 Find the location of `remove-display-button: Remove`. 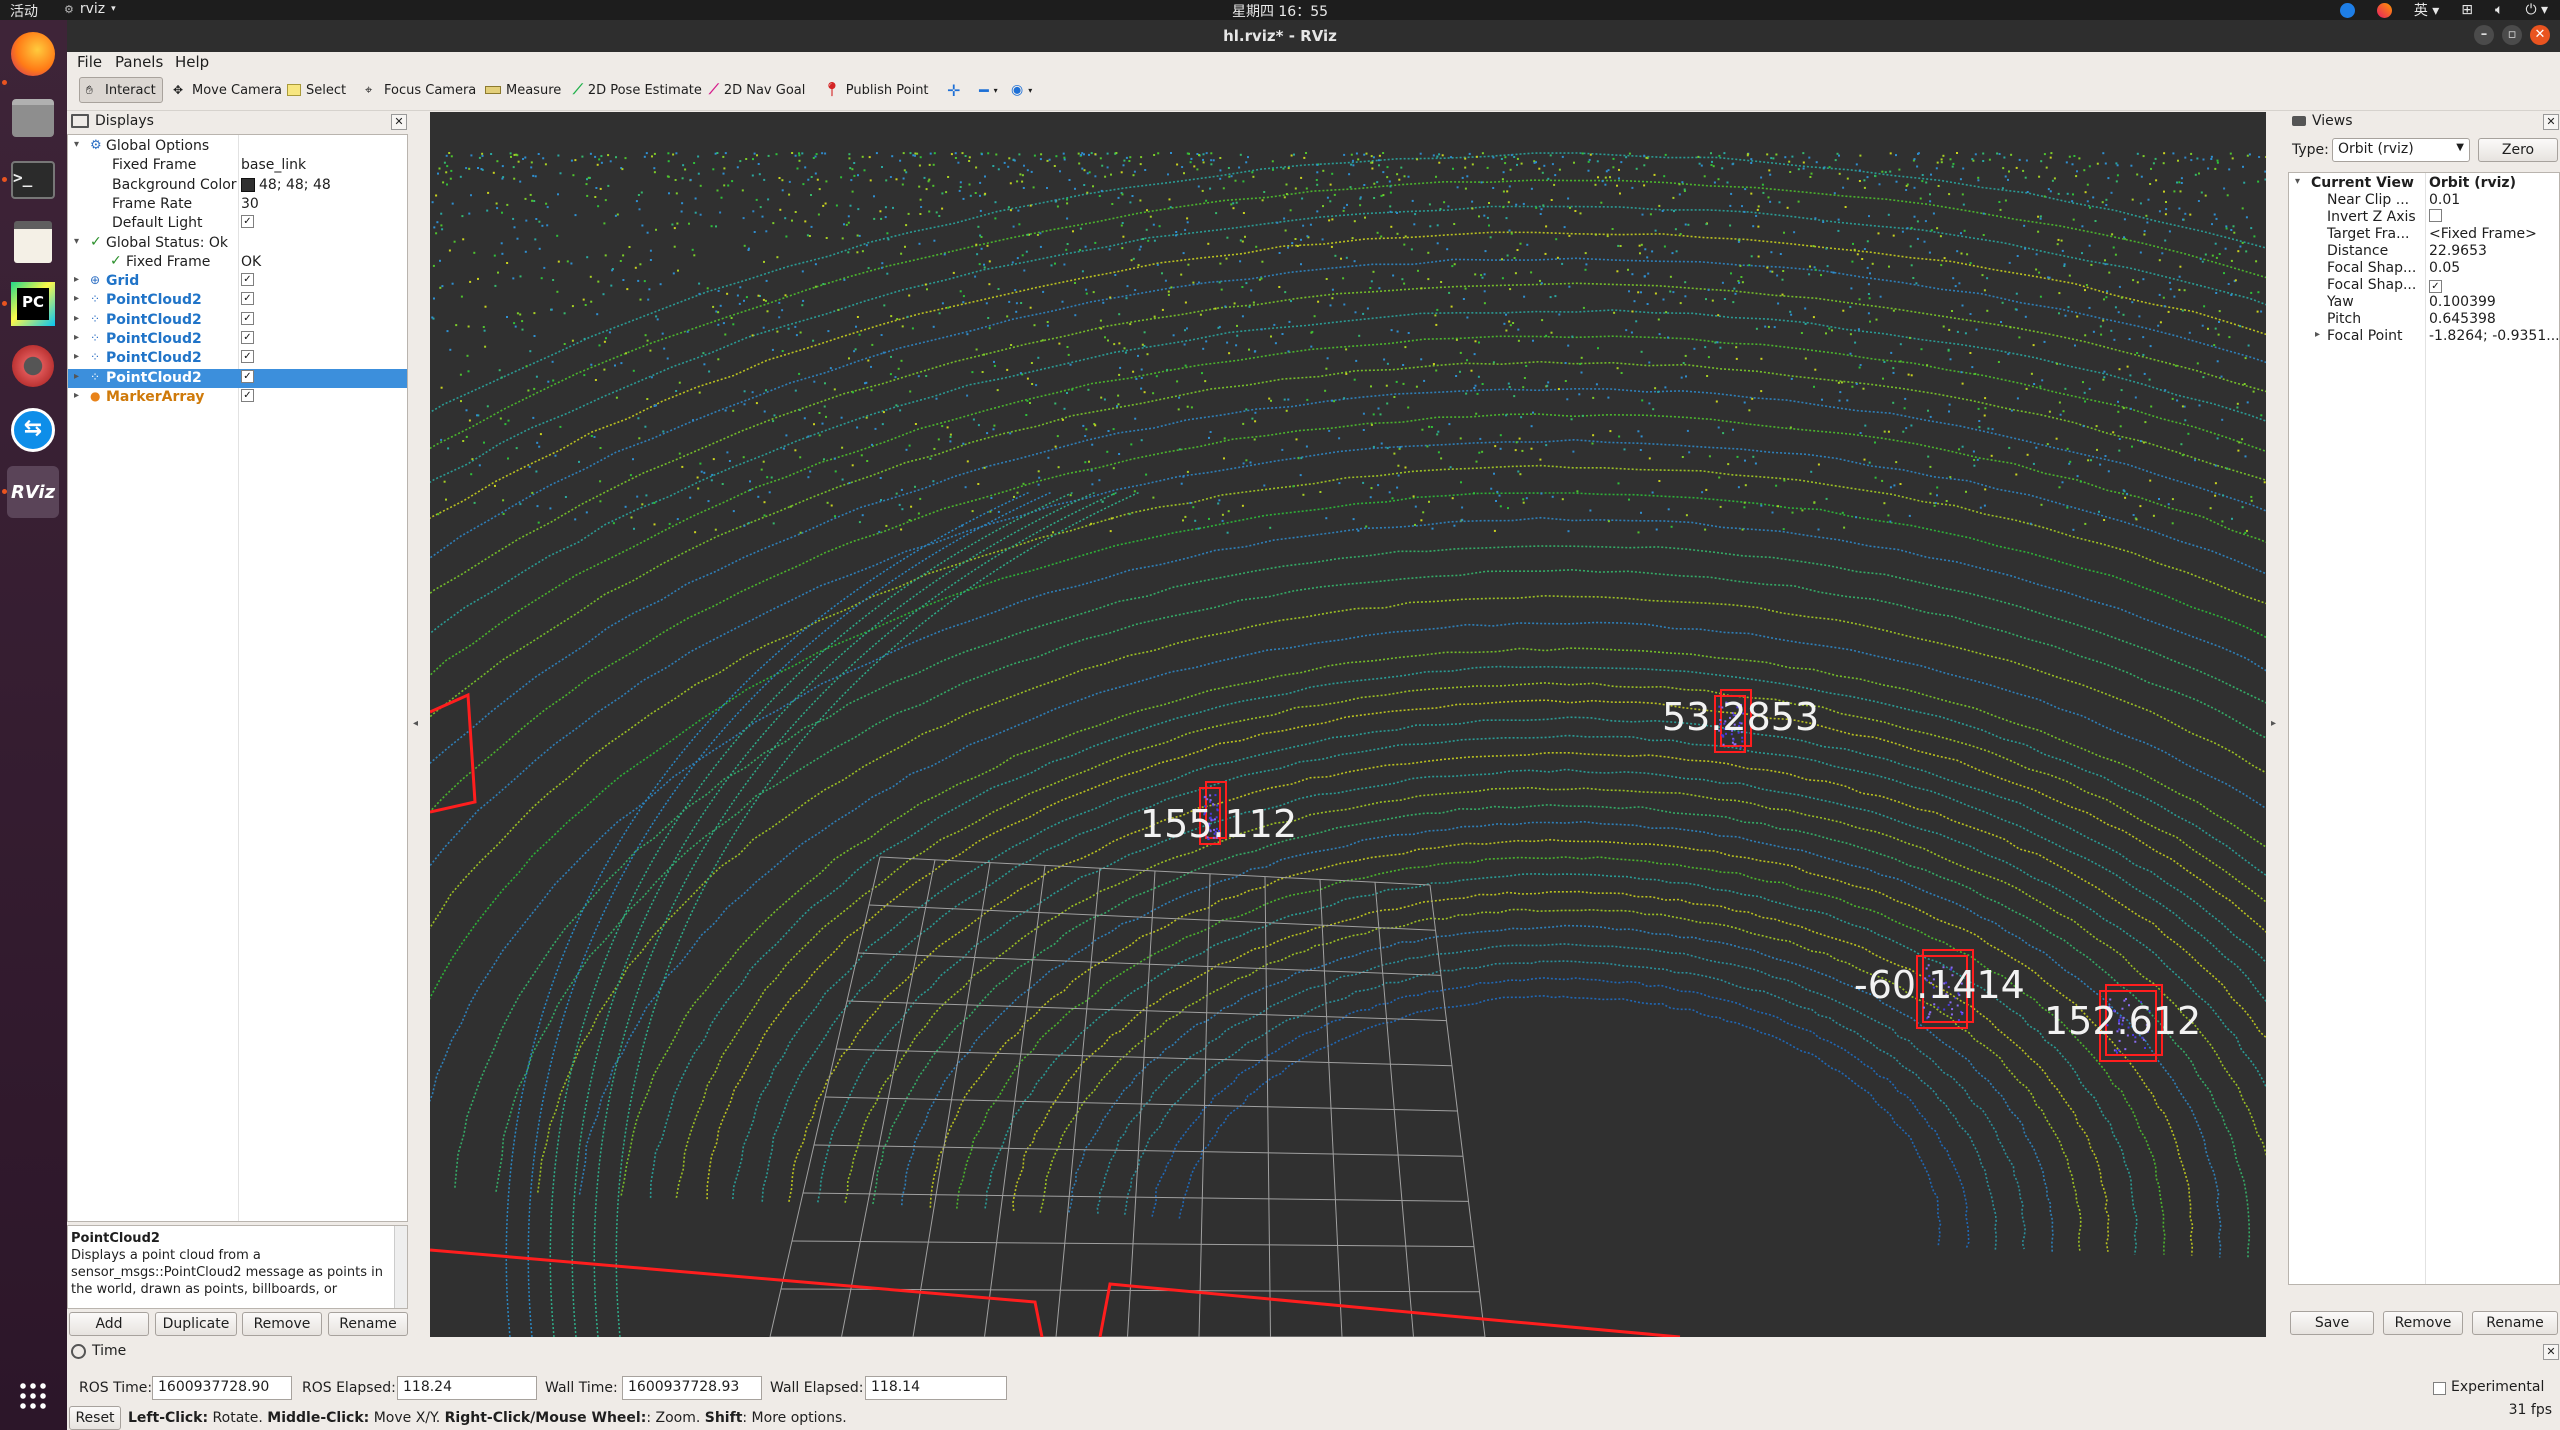

remove-display-button: Remove is located at coordinates (282, 1324).